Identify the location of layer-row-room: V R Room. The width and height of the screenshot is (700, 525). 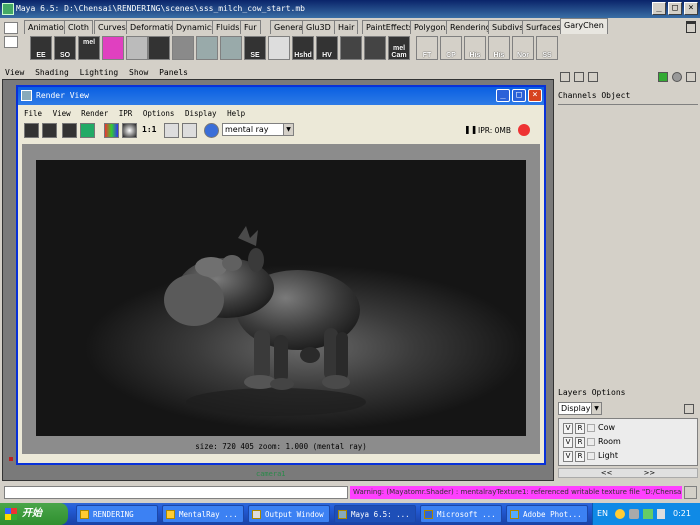
(592, 442).